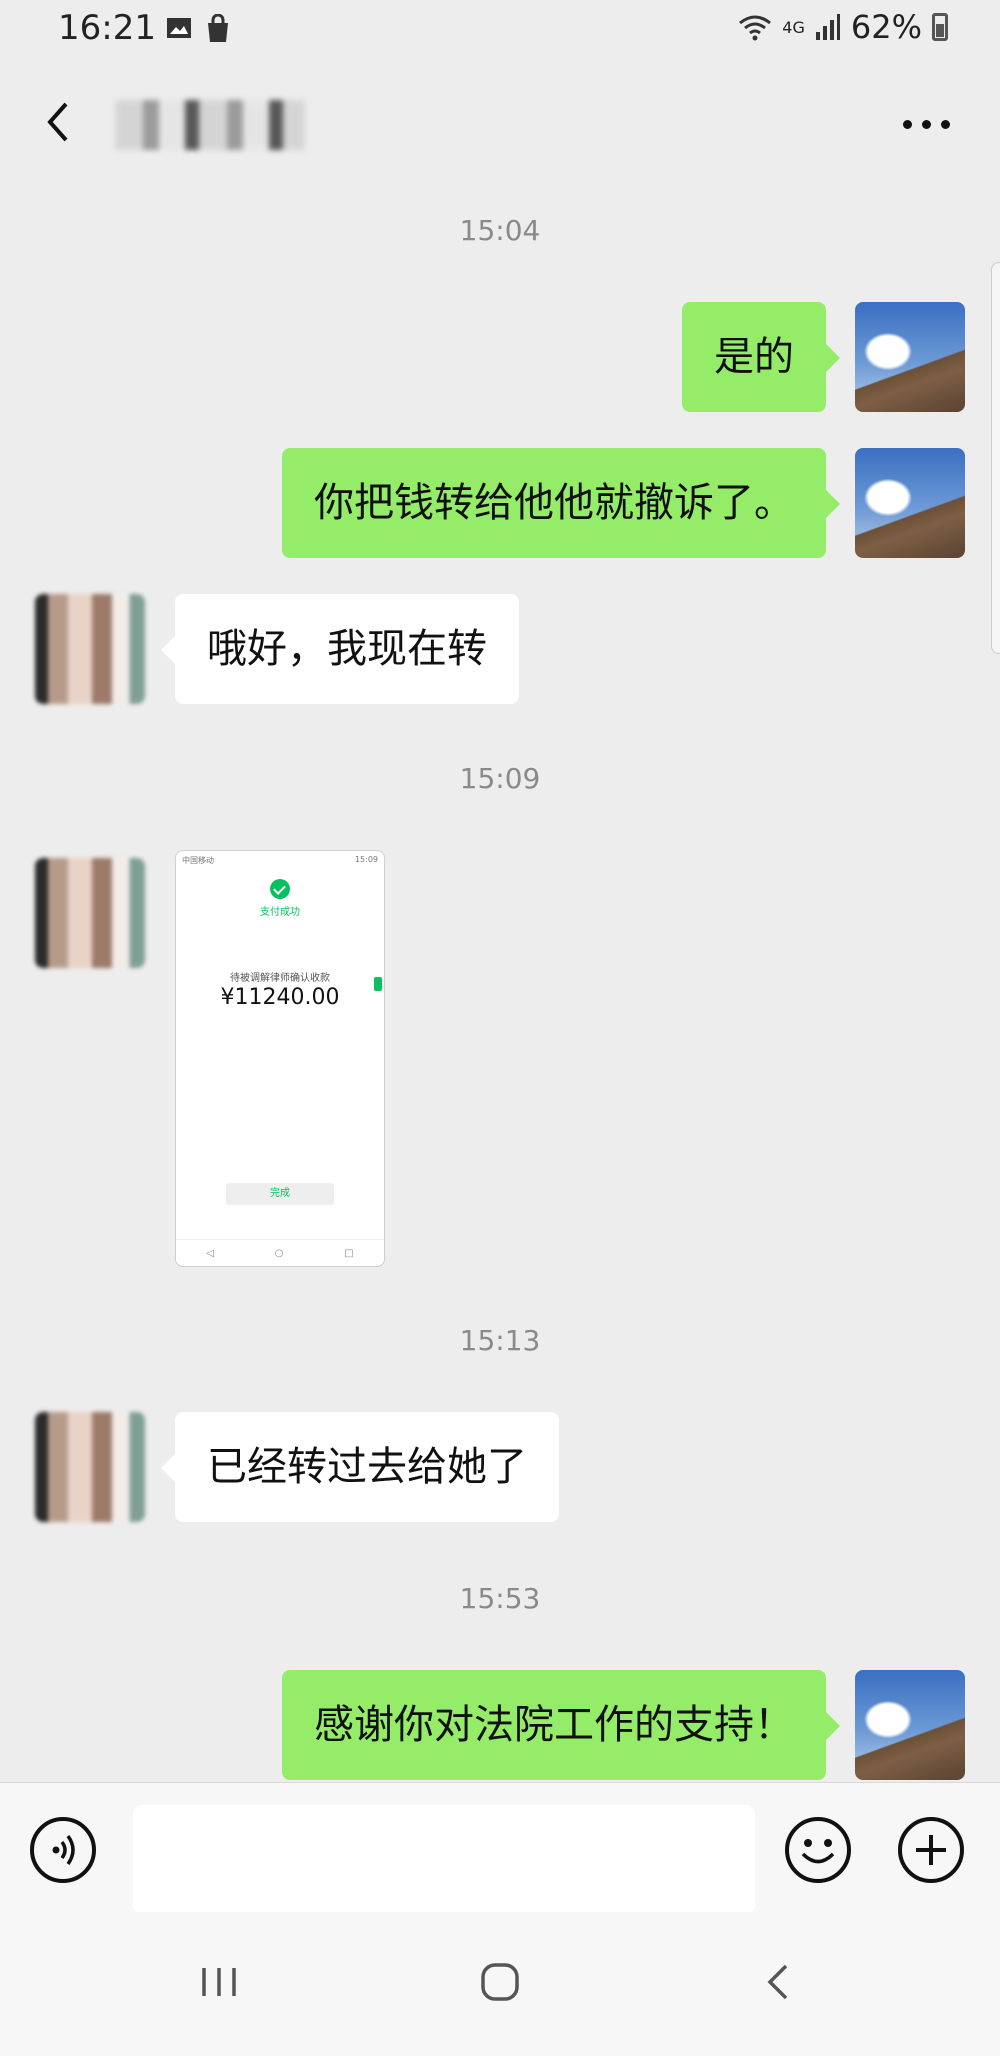 The height and width of the screenshot is (2056, 1000). I want to click on message-bubble: 已经转过去给她了, so click(360, 1467).